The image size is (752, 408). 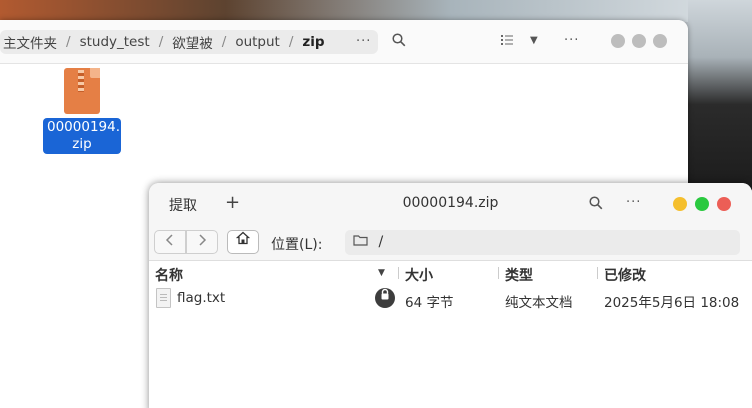 I want to click on archive-header: 提取 + 00000194.zip ···, so click(x=450, y=204).